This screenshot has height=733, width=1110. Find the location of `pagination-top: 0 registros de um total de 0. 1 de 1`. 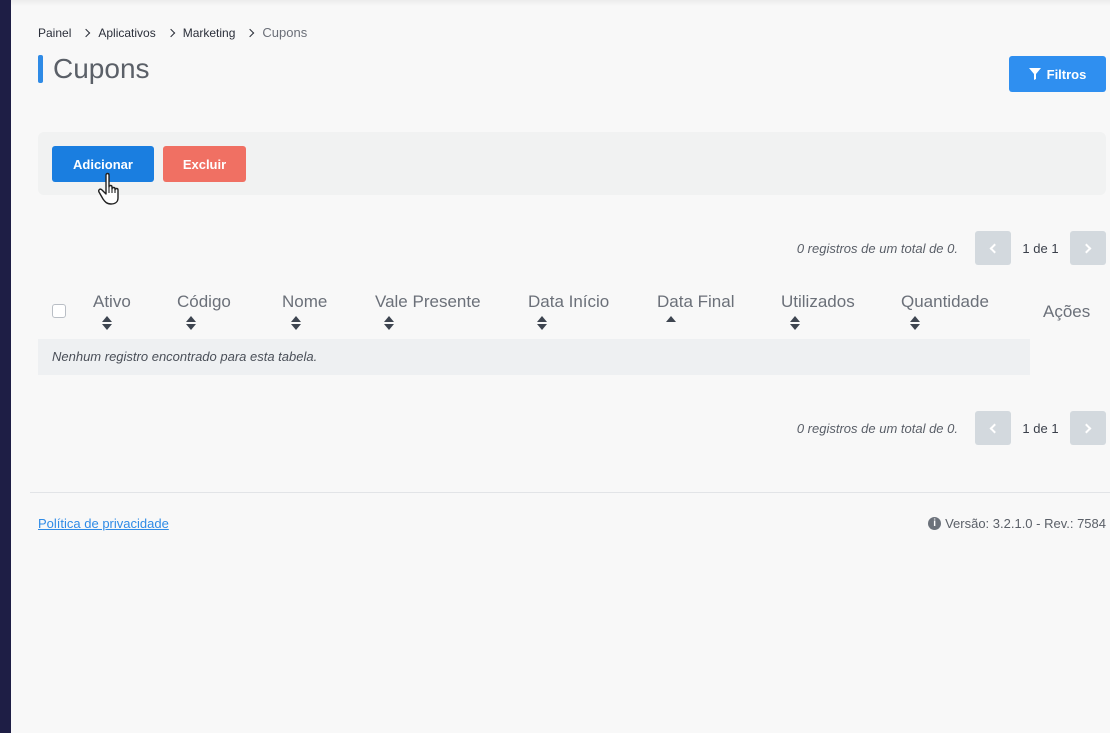

pagination-top: 0 registros de um total de 0. 1 de 1 is located at coordinates (951, 248).